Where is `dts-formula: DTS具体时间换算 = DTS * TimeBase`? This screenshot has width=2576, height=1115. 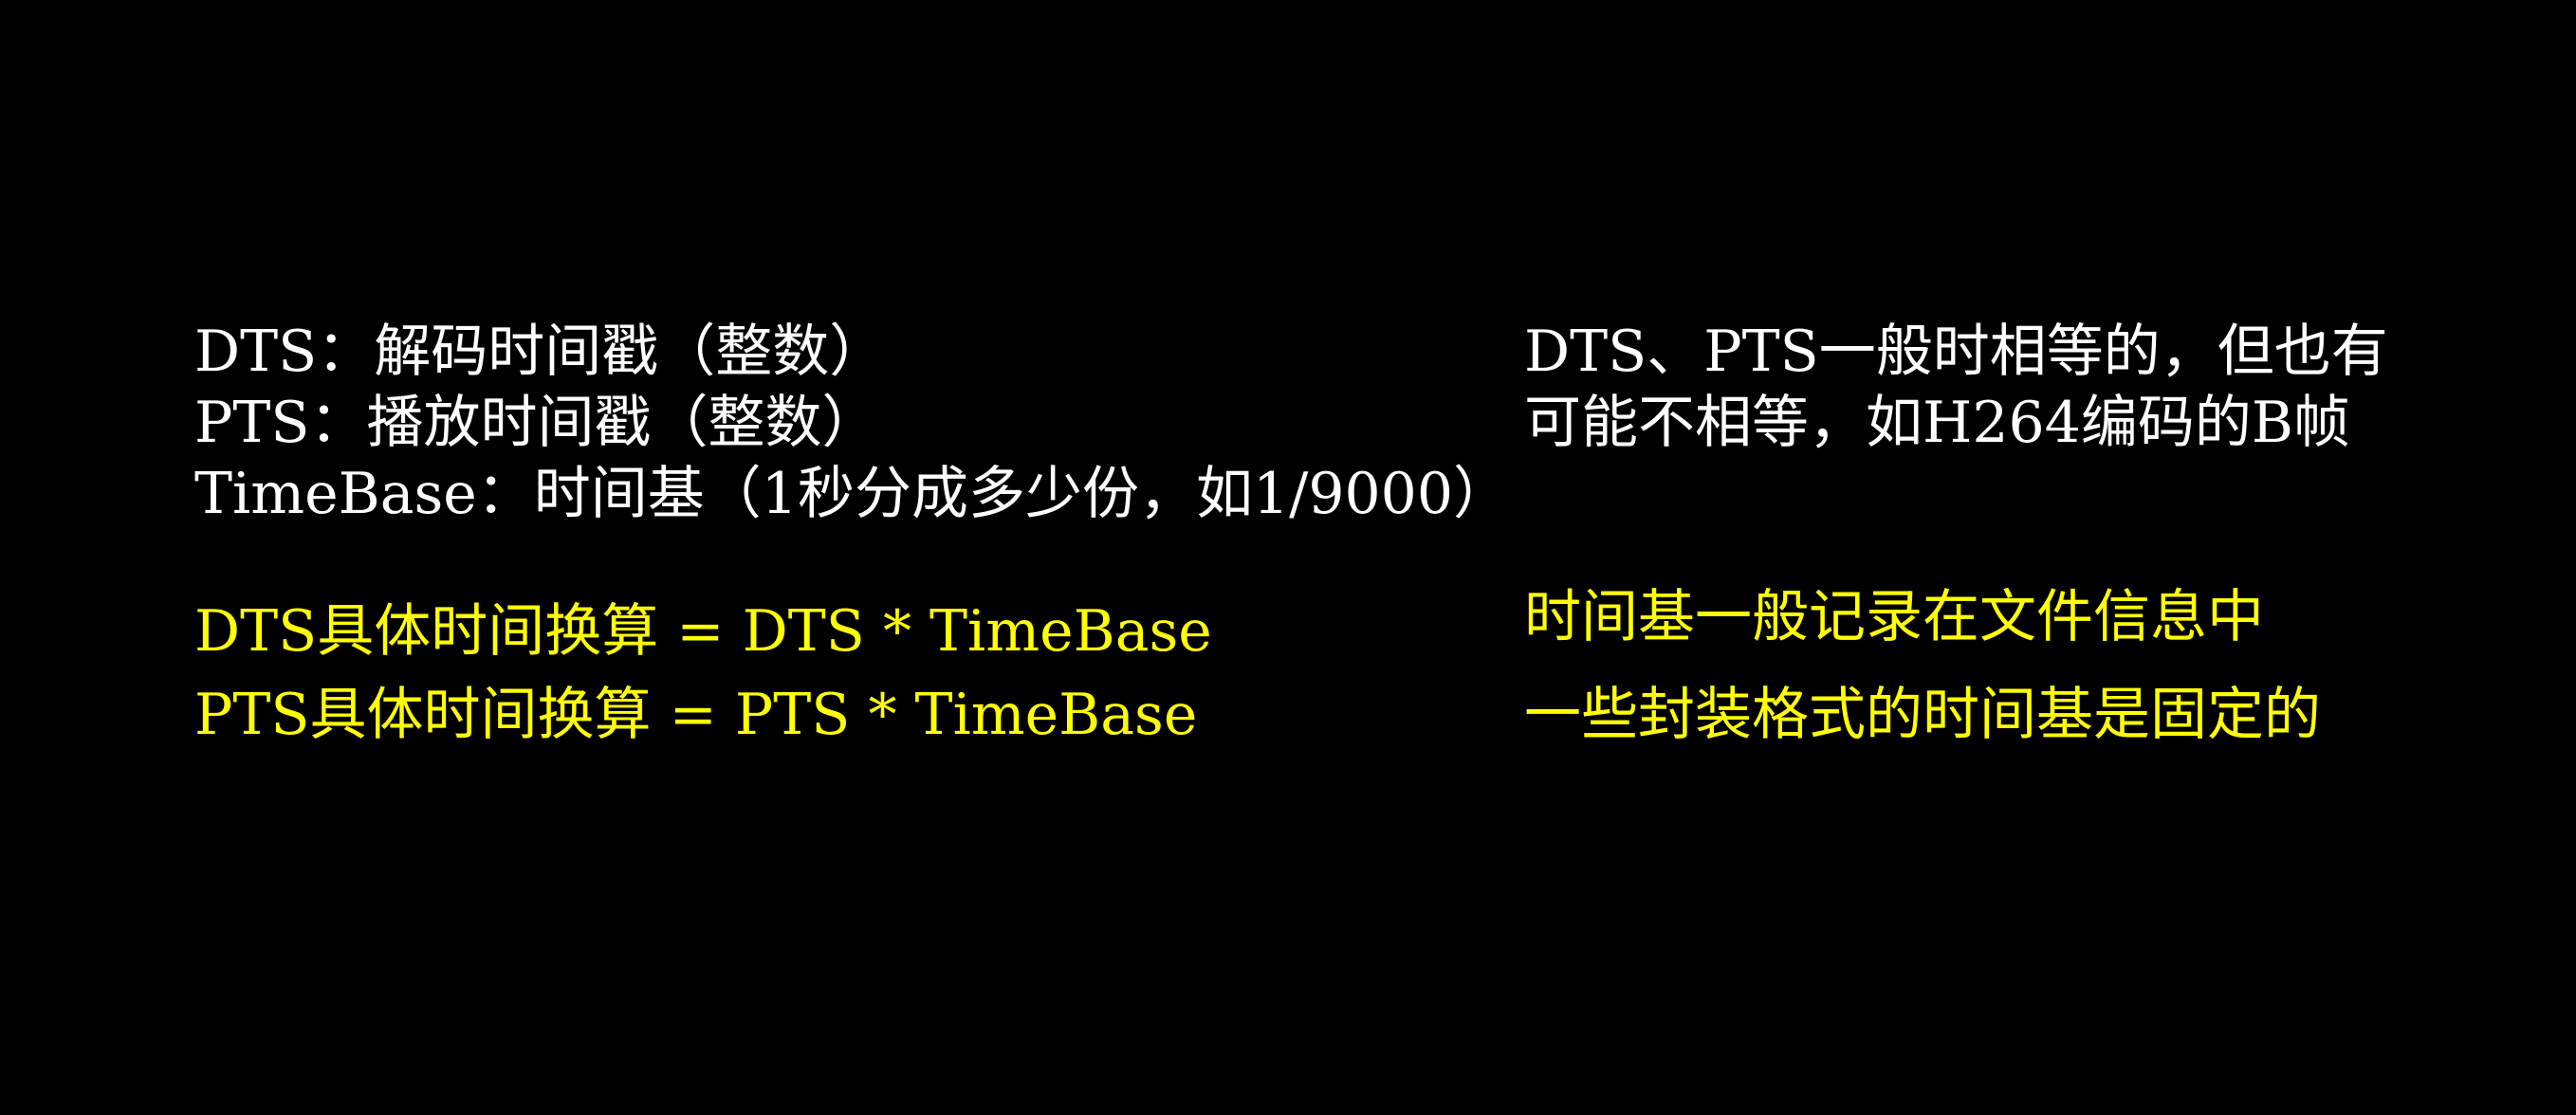
dts-formula: DTS具体时间换算 = DTS * TimeBase is located at coordinates (703, 632).